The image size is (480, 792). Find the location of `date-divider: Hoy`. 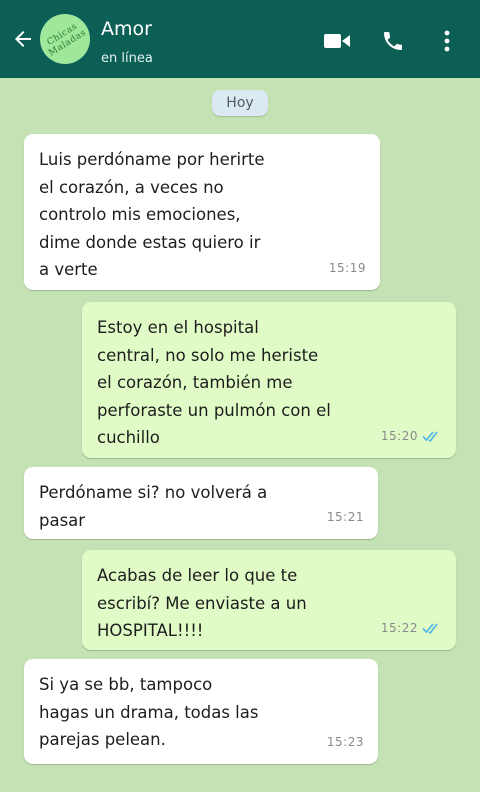

date-divider: Hoy is located at coordinates (240, 103).